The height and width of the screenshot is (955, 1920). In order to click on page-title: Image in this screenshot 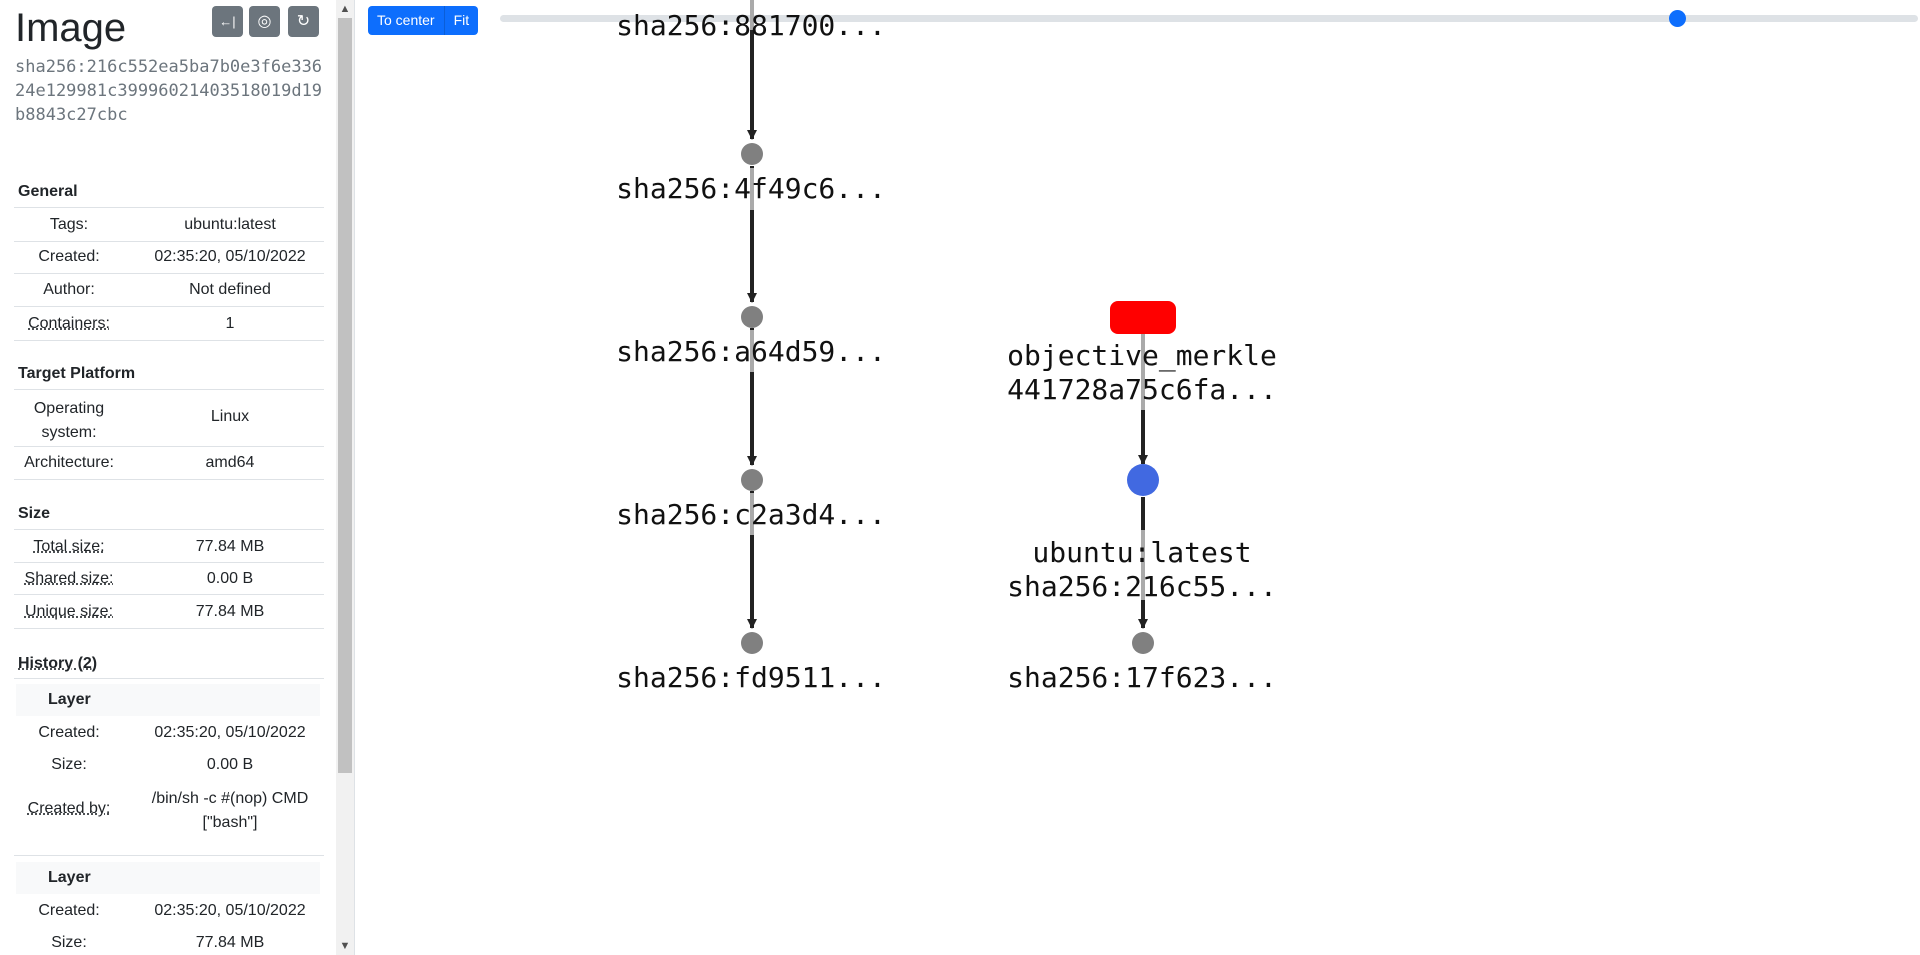, I will do `click(71, 28)`.